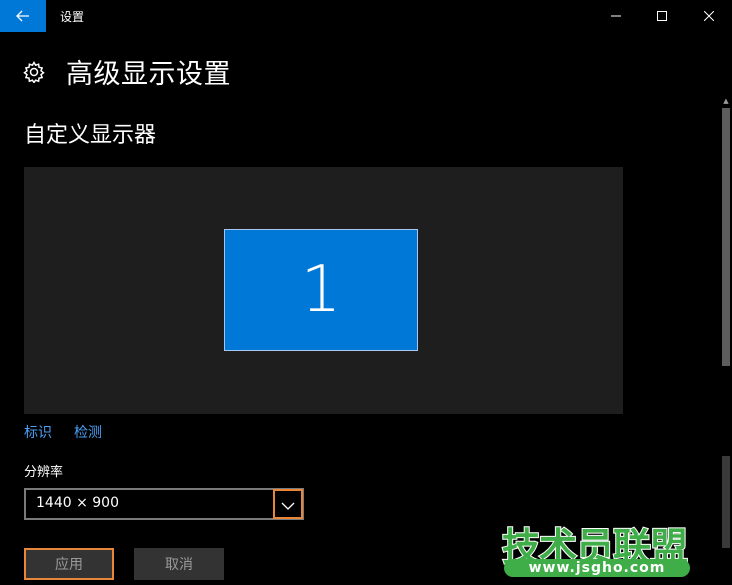 The height and width of the screenshot is (585, 732). Describe the element at coordinates (596, 548) in the screenshot. I see `watermark-logo: 技术员联盟 www.jsgho.com` at that location.